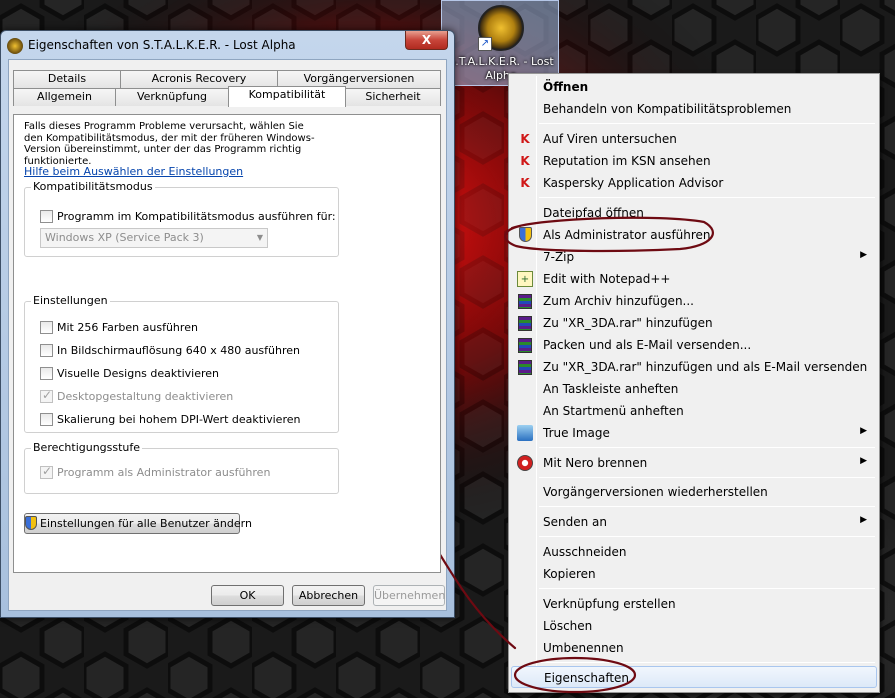 Image resolution: width=895 pixels, height=698 pixels. I want to click on apply-button: Übernehmen, so click(409, 595).